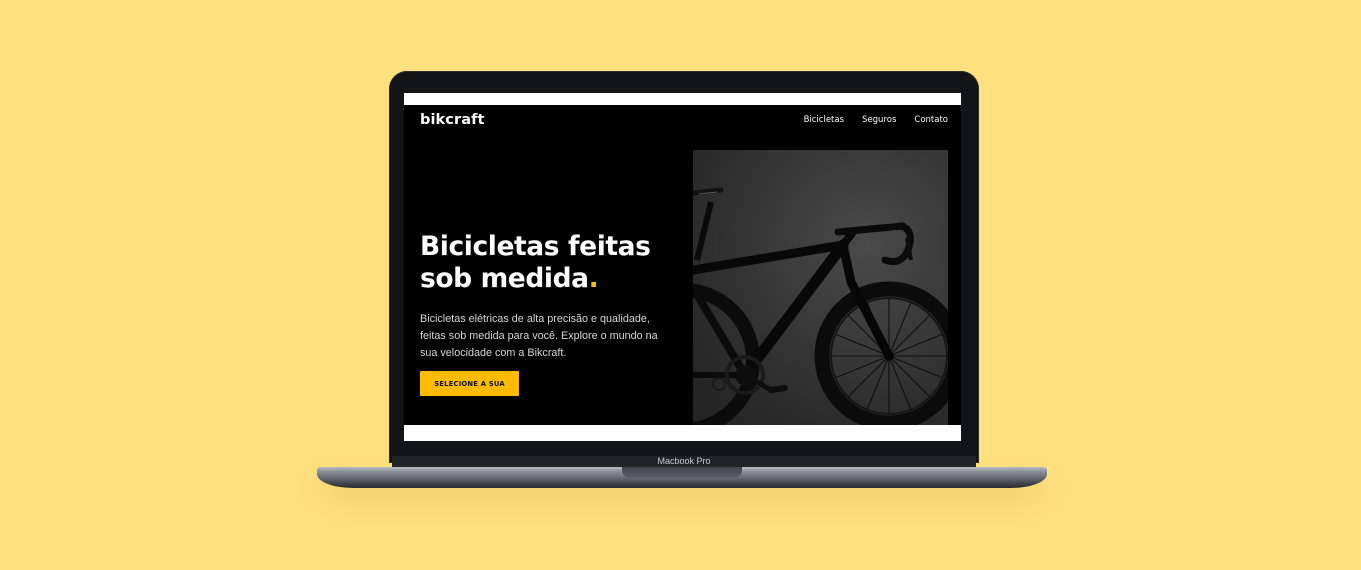 This screenshot has width=1361, height=570. I want to click on laptop-notch, so click(682, 472).